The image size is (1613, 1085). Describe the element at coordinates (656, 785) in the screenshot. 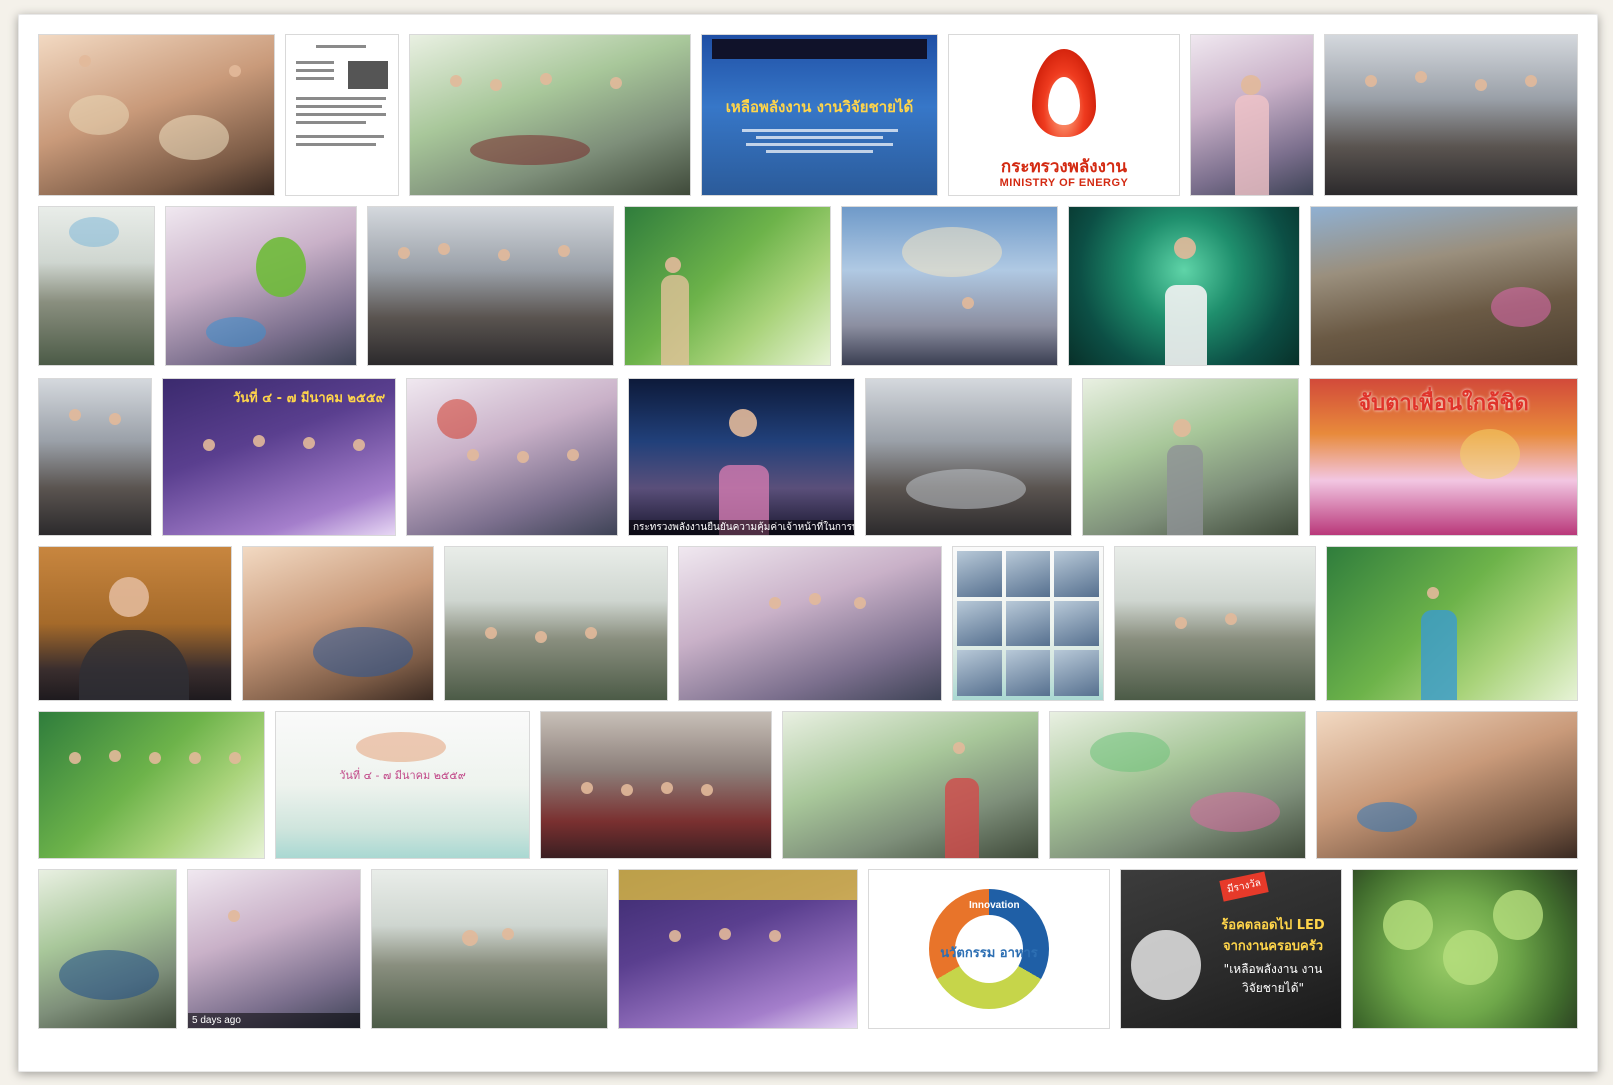

I see `image-thumb-seminar-hall` at that location.